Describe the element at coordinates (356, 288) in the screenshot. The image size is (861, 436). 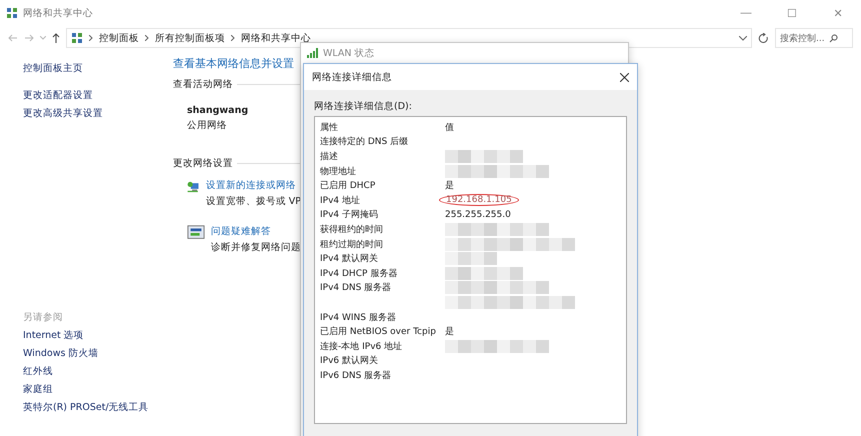
I see `property-name: IPv4 DNS 服务器` at that location.